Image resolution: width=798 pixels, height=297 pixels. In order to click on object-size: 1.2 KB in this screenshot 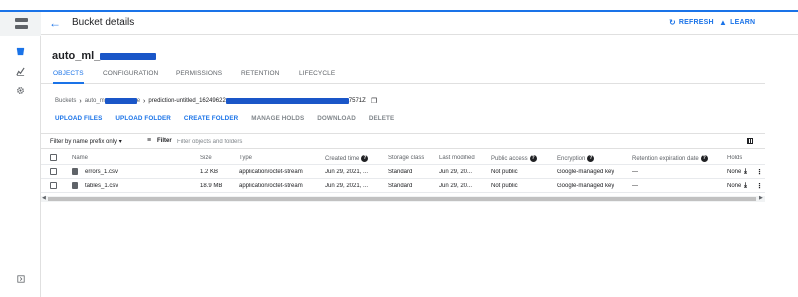, I will do `click(209, 172)`.